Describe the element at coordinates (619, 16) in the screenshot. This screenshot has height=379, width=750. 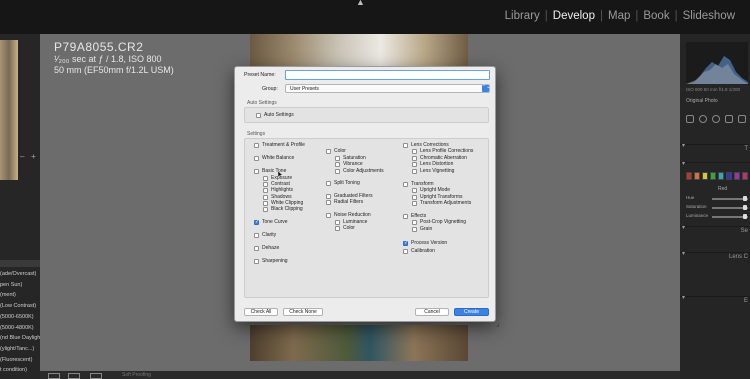
I see `module-map: Map` at that location.